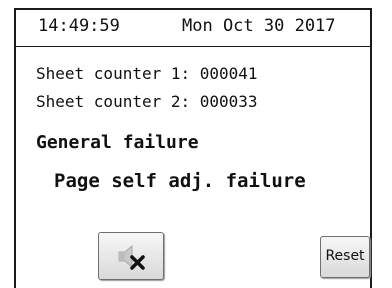 This screenshot has width=392, height=288. I want to click on general-failure-message: General failure, so click(117, 142).